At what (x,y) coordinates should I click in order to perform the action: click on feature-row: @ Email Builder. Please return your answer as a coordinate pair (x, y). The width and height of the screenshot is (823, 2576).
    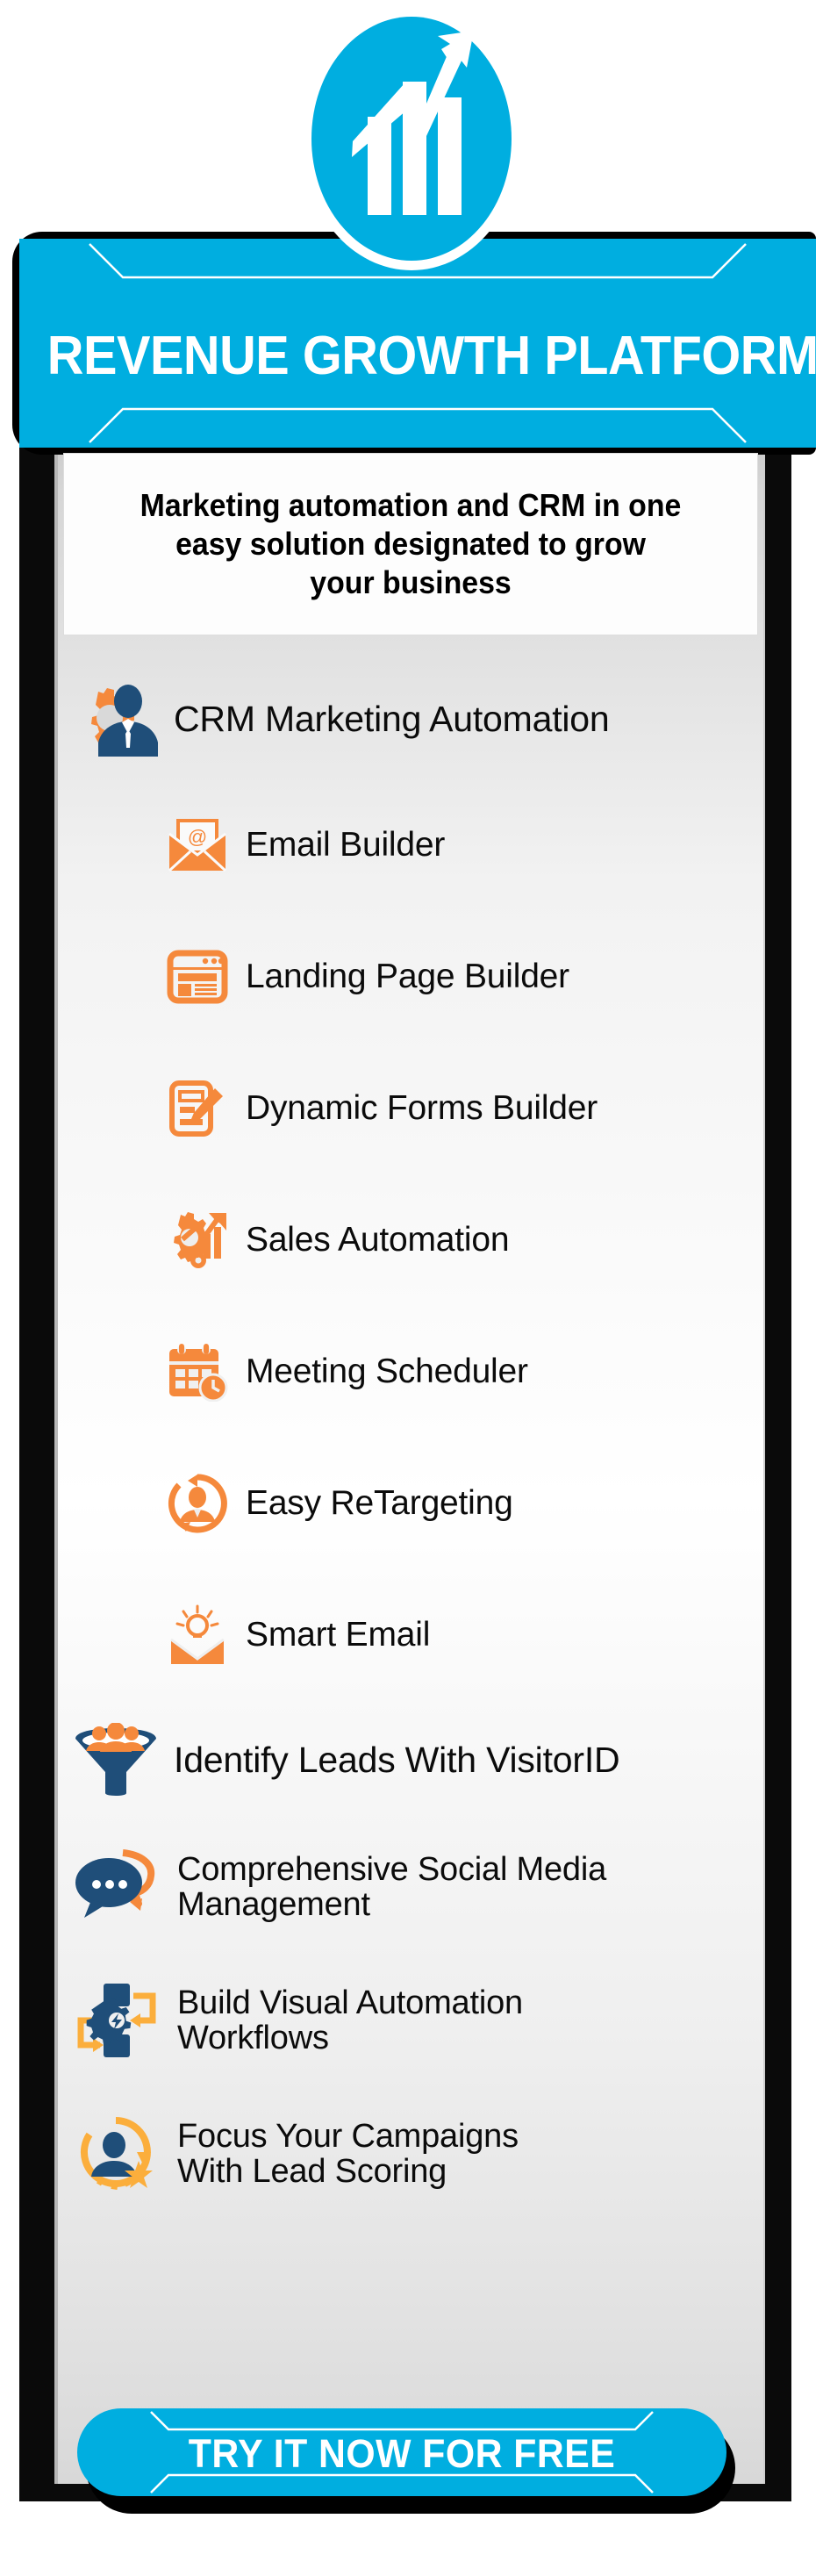
    Looking at the image, I should click on (410, 845).